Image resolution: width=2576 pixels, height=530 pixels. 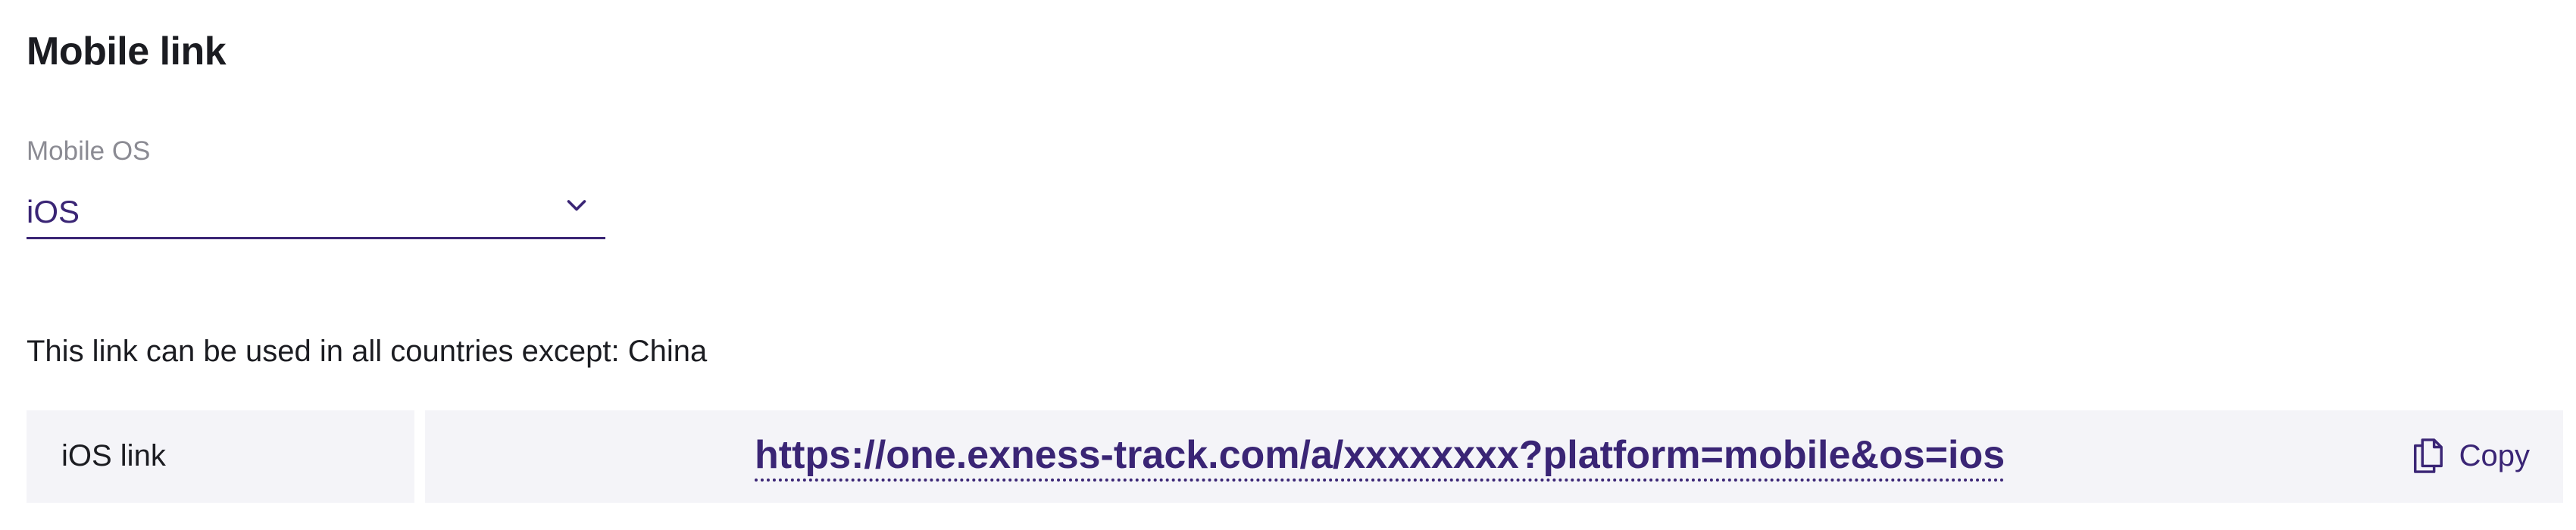 I want to click on section-title: Mobile link, so click(x=127, y=51).